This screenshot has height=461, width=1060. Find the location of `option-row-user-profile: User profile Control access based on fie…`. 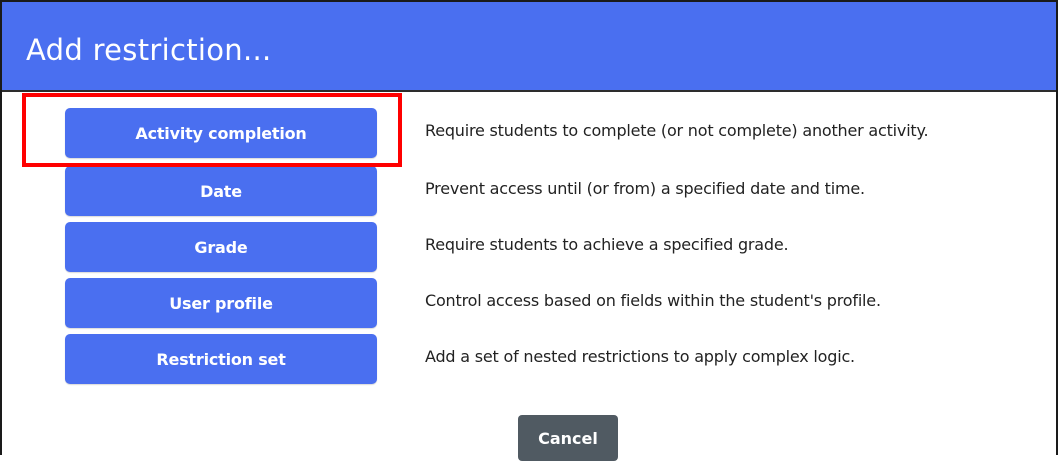

option-row-user-profile: User profile Control access based on fie… is located at coordinates (530, 303).